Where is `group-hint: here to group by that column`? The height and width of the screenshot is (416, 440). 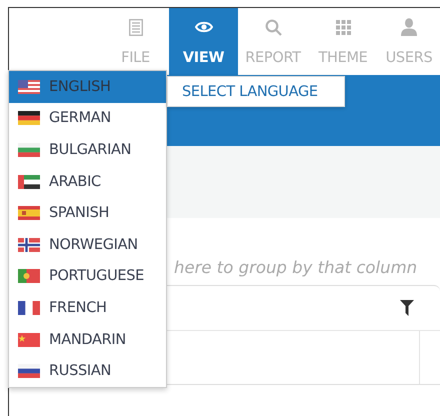 group-hint: here to group by that column is located at coordinates (296, 267).